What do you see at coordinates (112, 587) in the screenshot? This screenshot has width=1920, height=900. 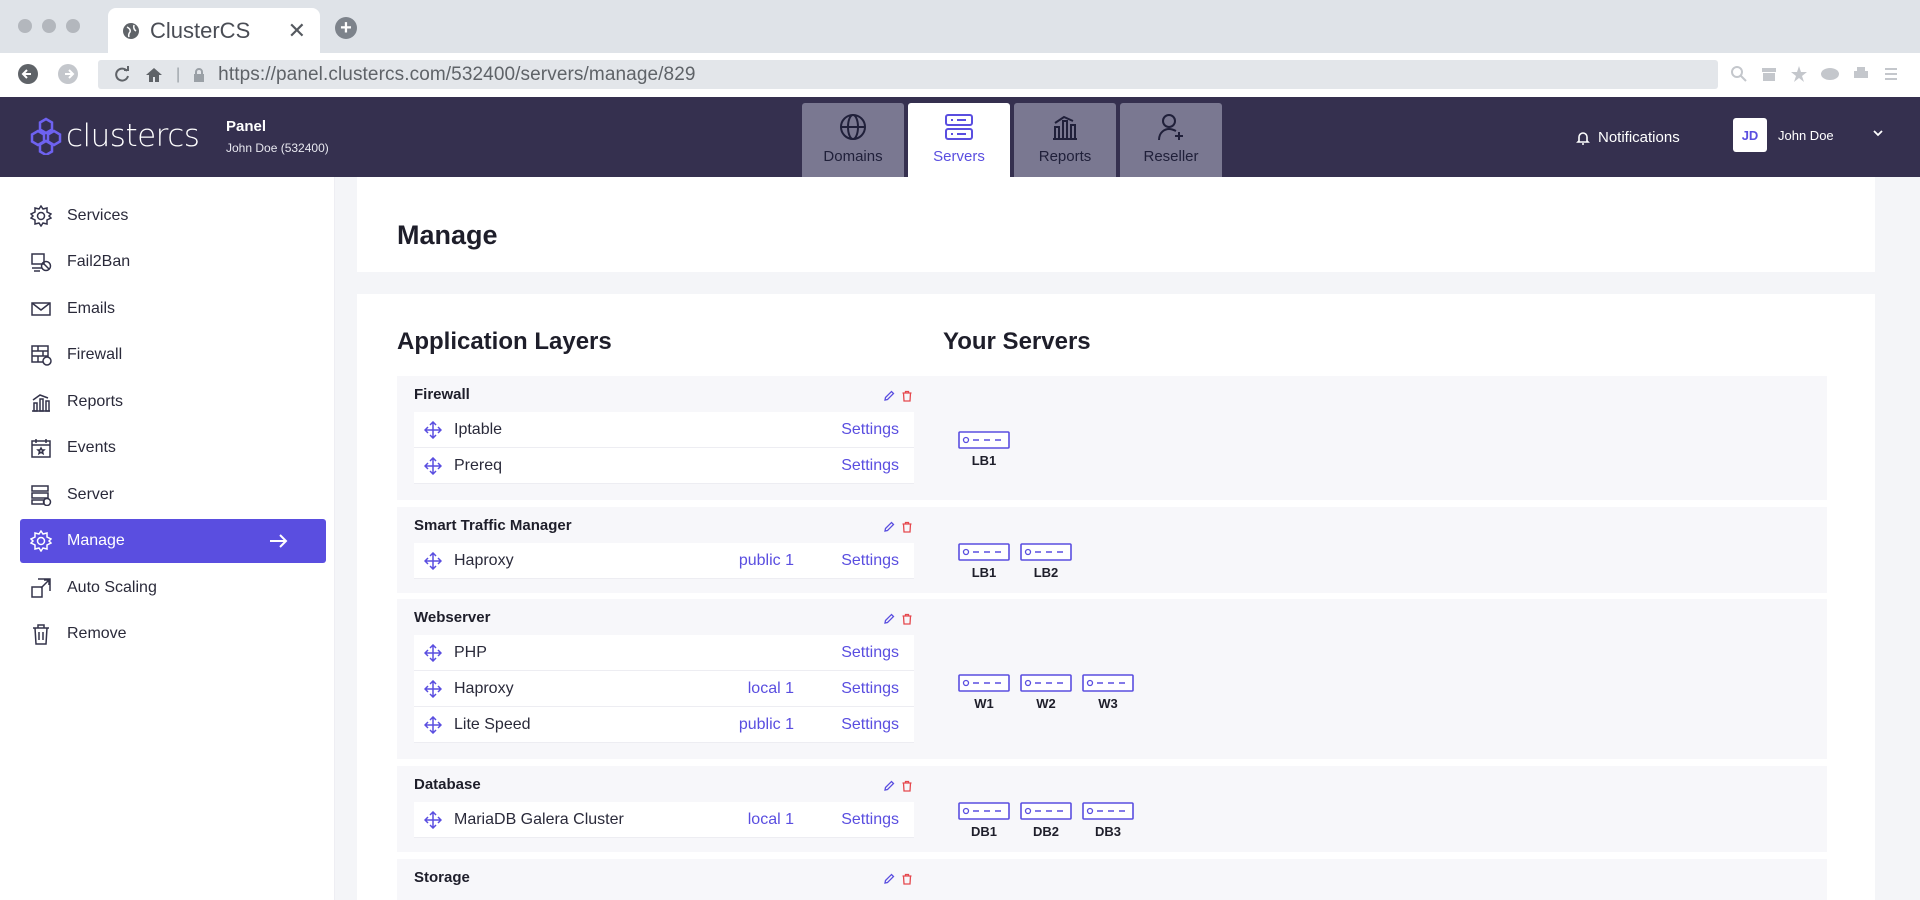 I see `sidebar-item-label: Auto Scaling` at bounding box center [112, 587].